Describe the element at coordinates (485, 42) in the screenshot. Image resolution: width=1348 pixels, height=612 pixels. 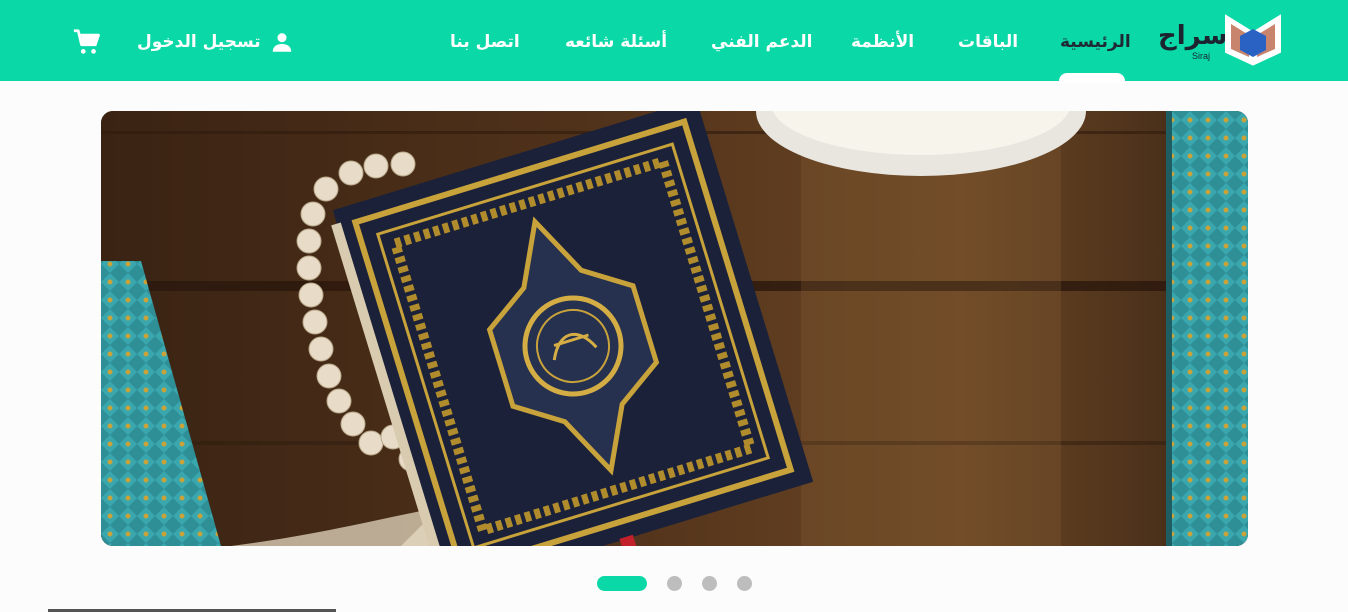
I see `nav-contact: اتصل بنا` at that location.